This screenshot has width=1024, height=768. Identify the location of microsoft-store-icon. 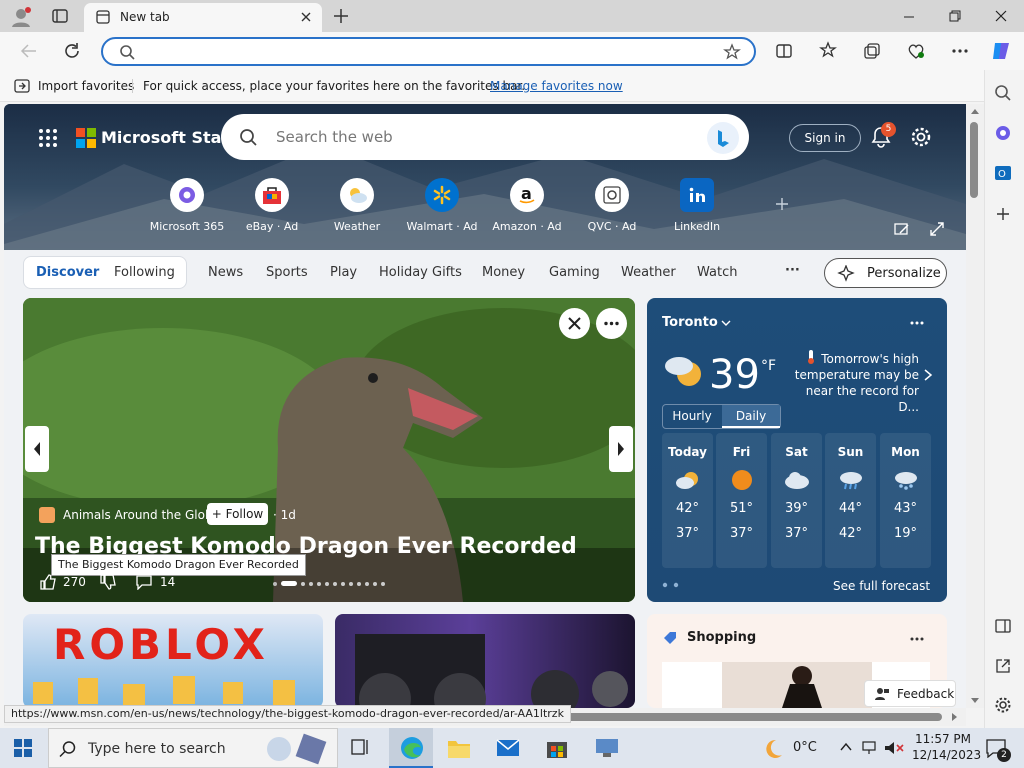
(557, 748).